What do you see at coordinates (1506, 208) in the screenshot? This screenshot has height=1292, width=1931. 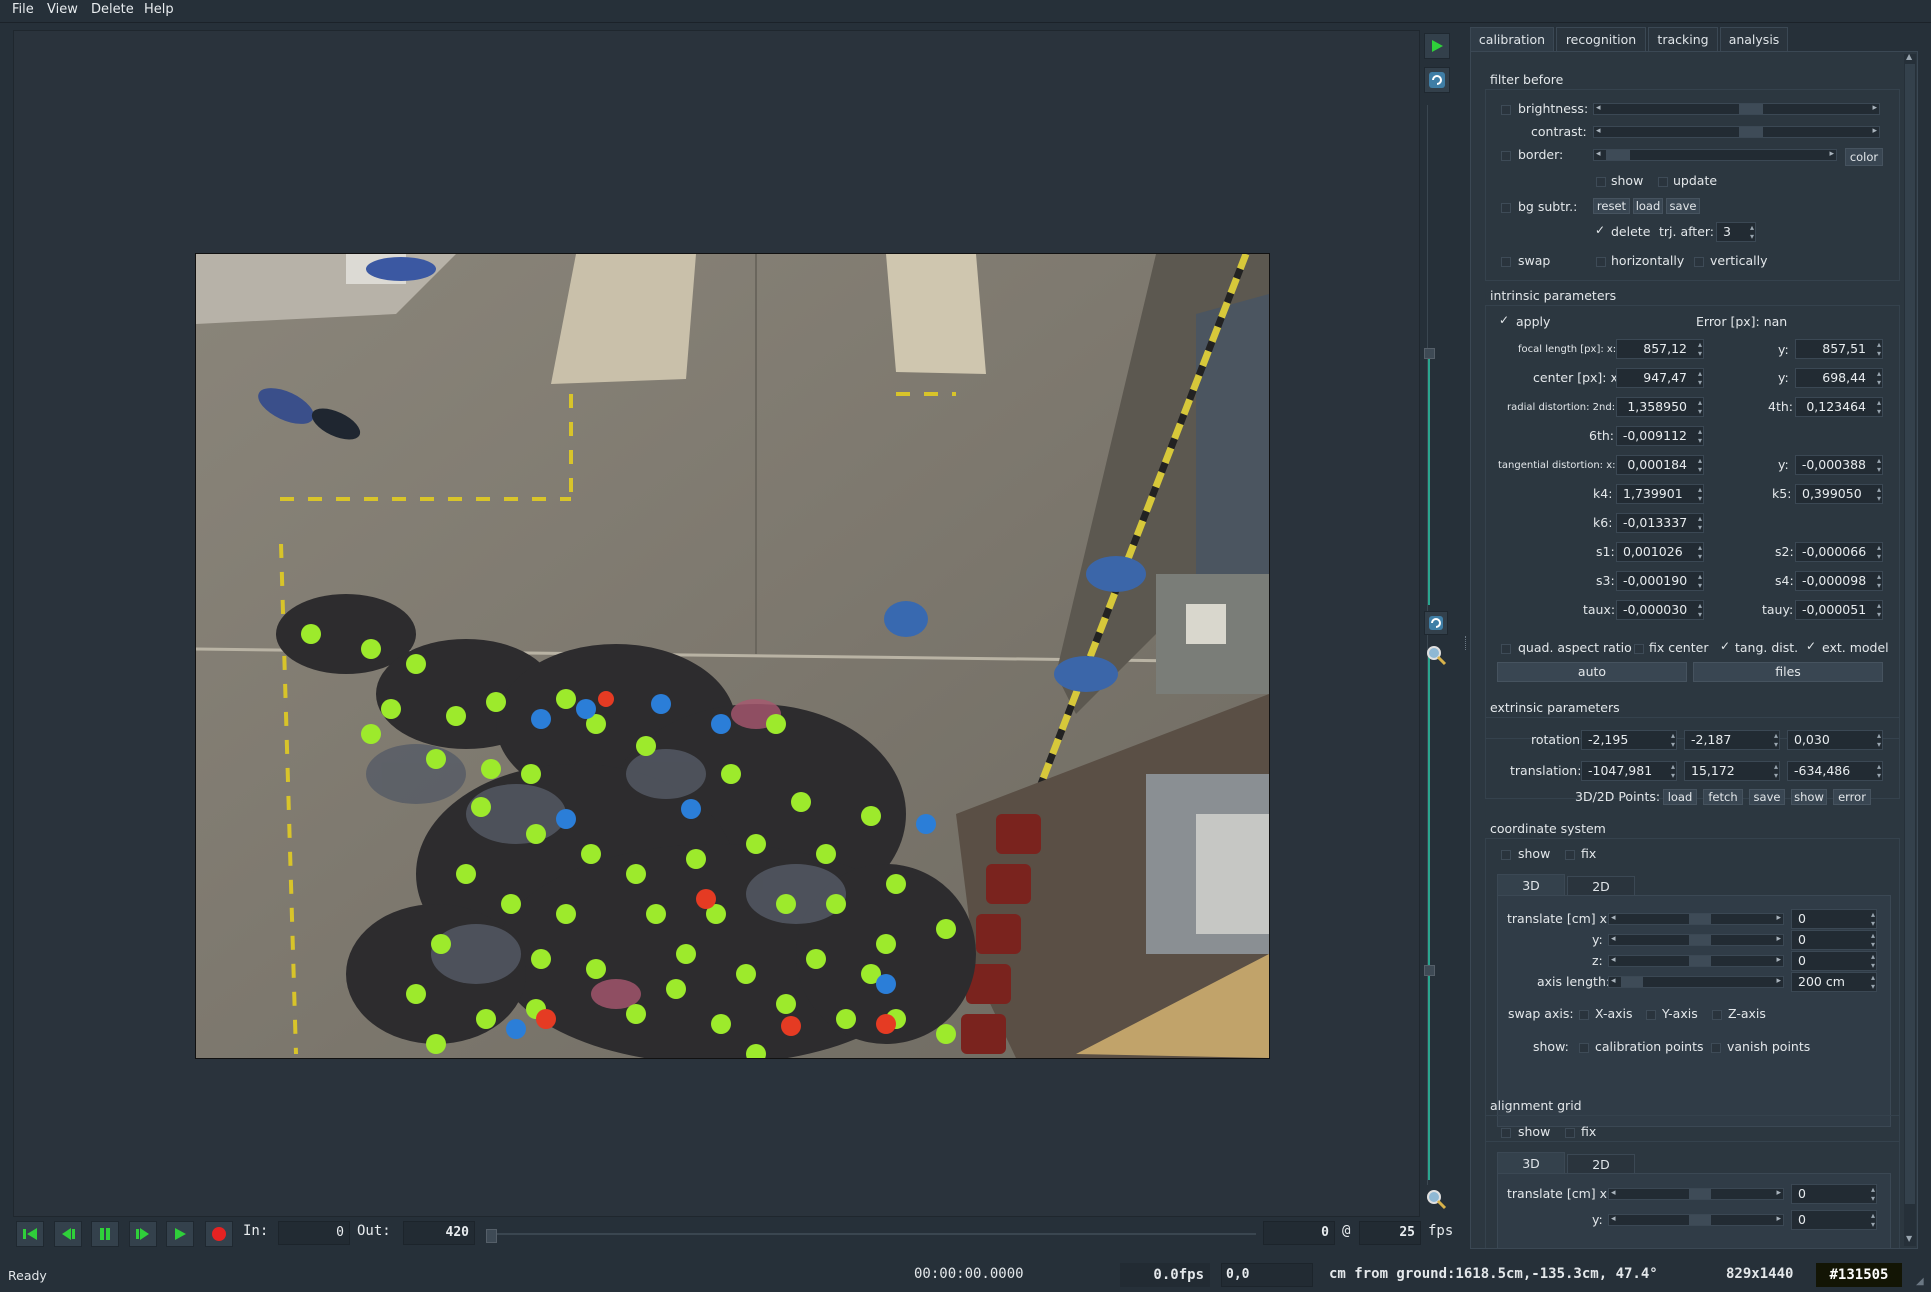 I see `bg-subtr-checkbox` at bounding box center [1506, 208].